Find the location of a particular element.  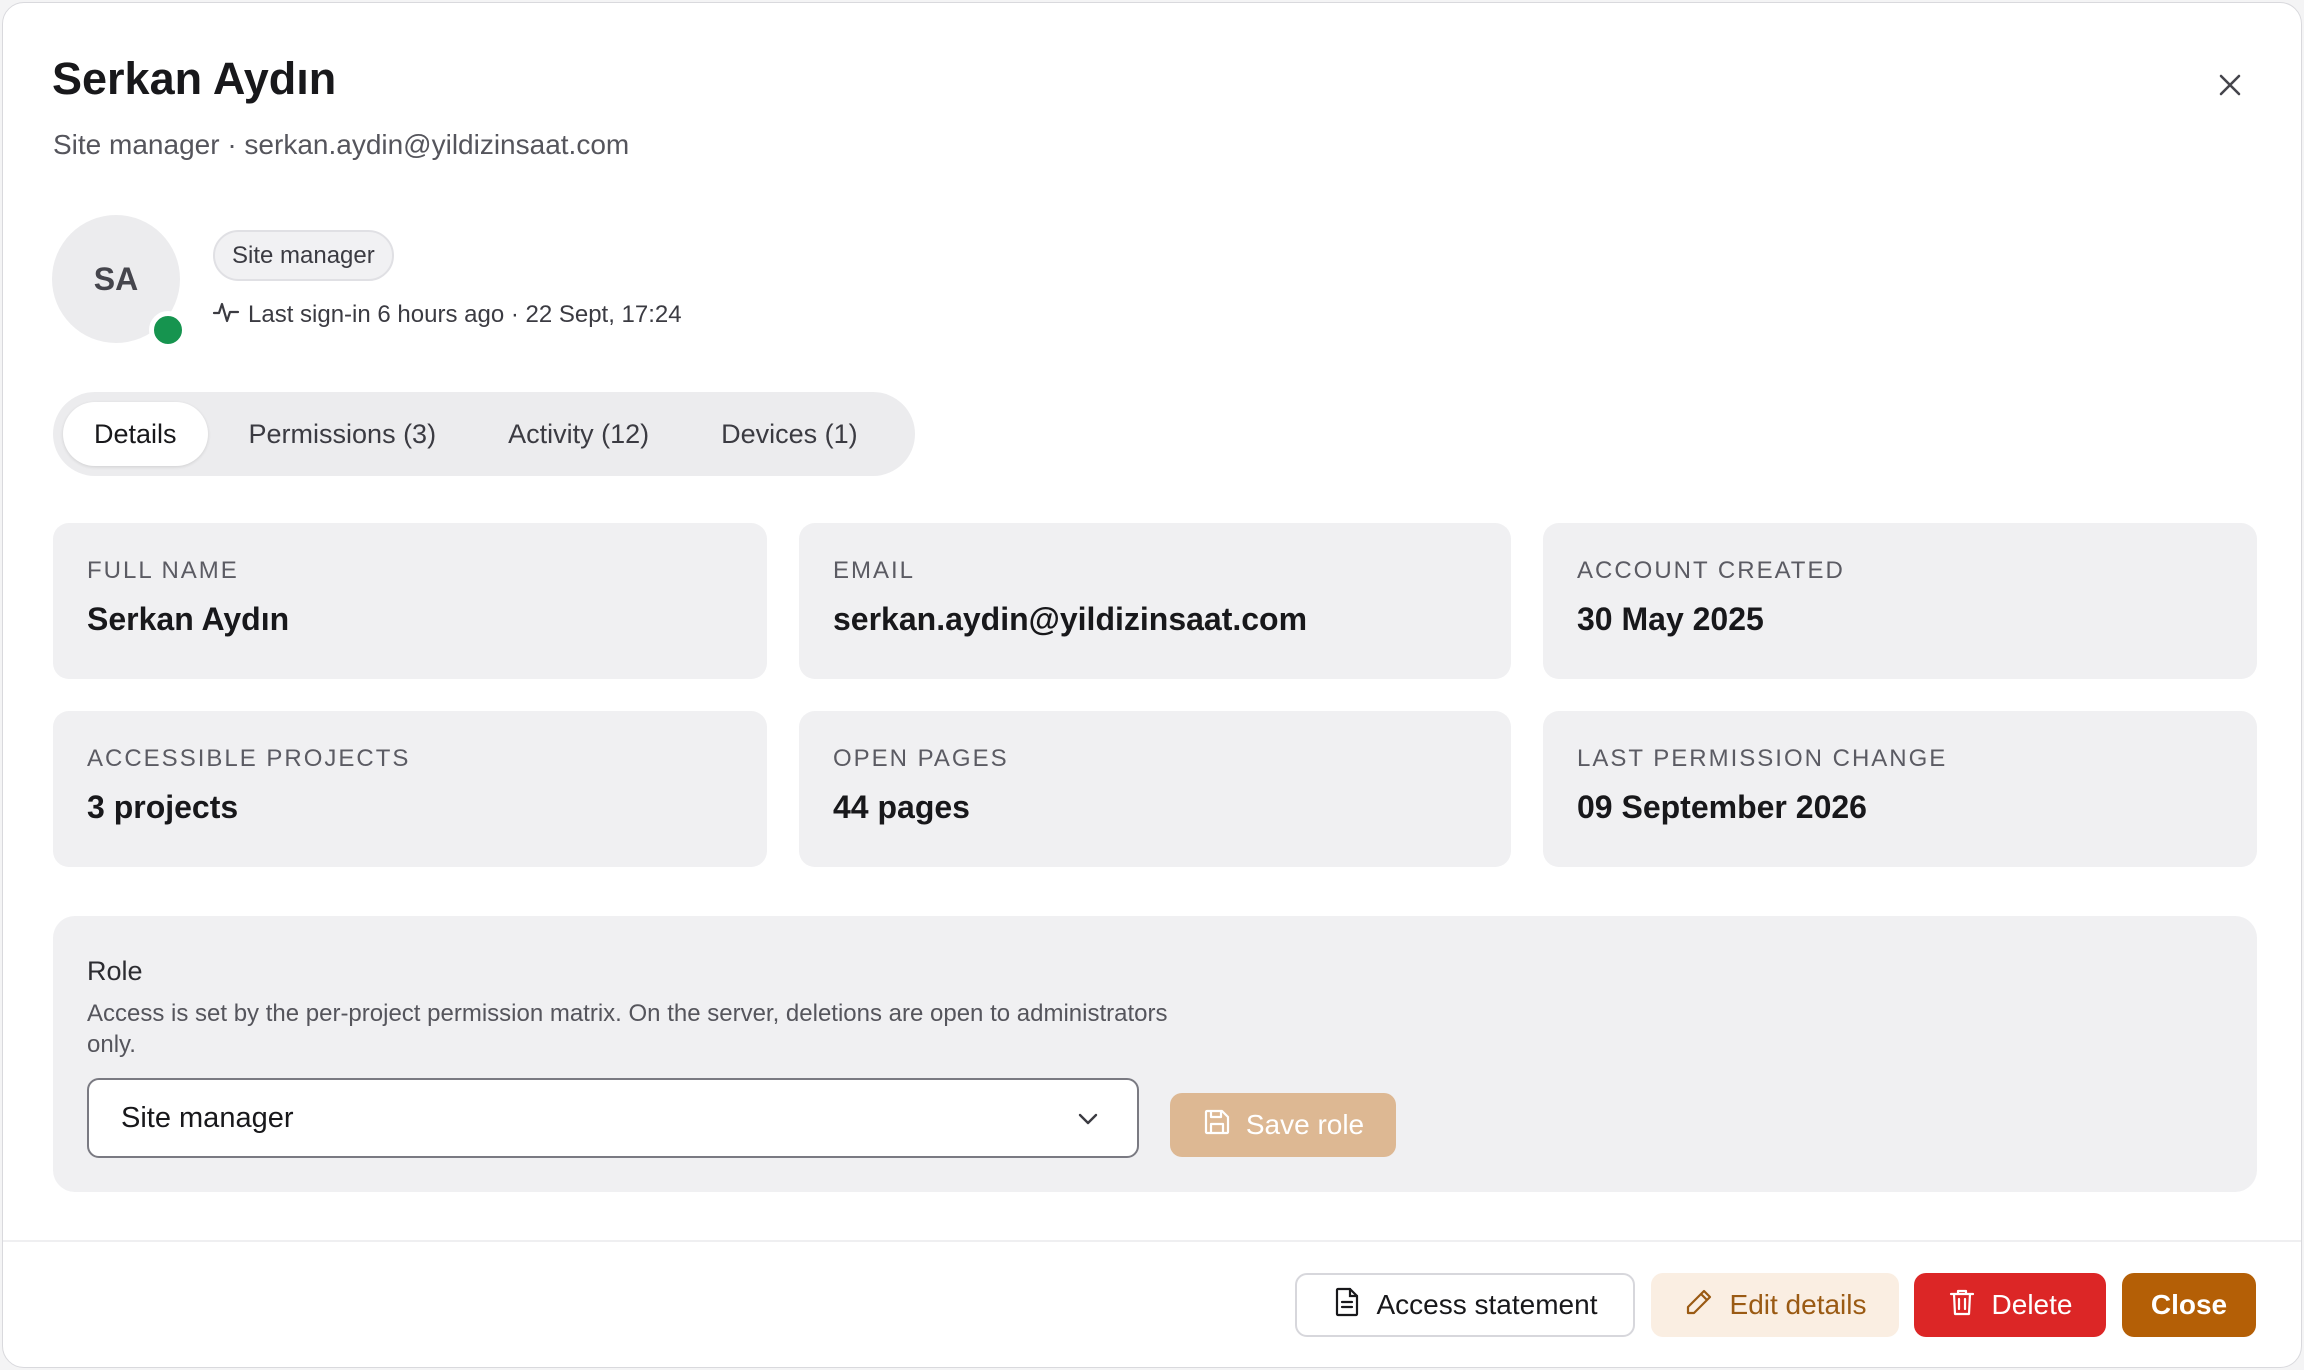

tab-devices: Devices (1) is located at coordinates (789, 434).